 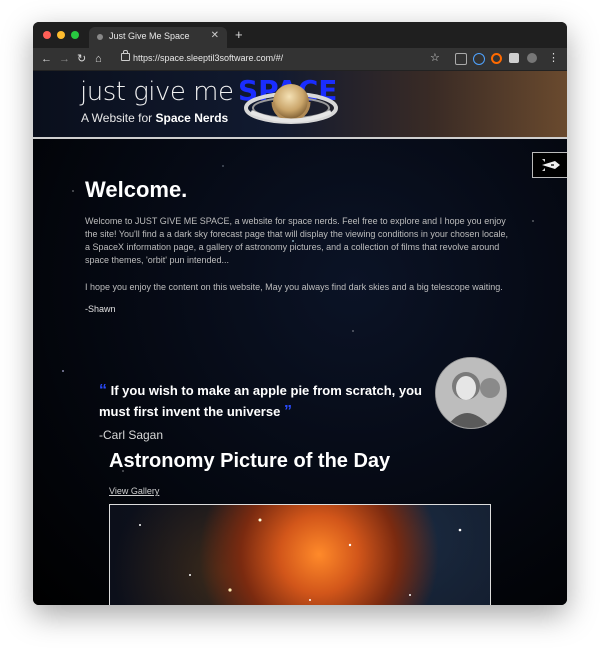 I want to click on site-tagline: A Website for Space Nerds, so click(x=154, y=118).